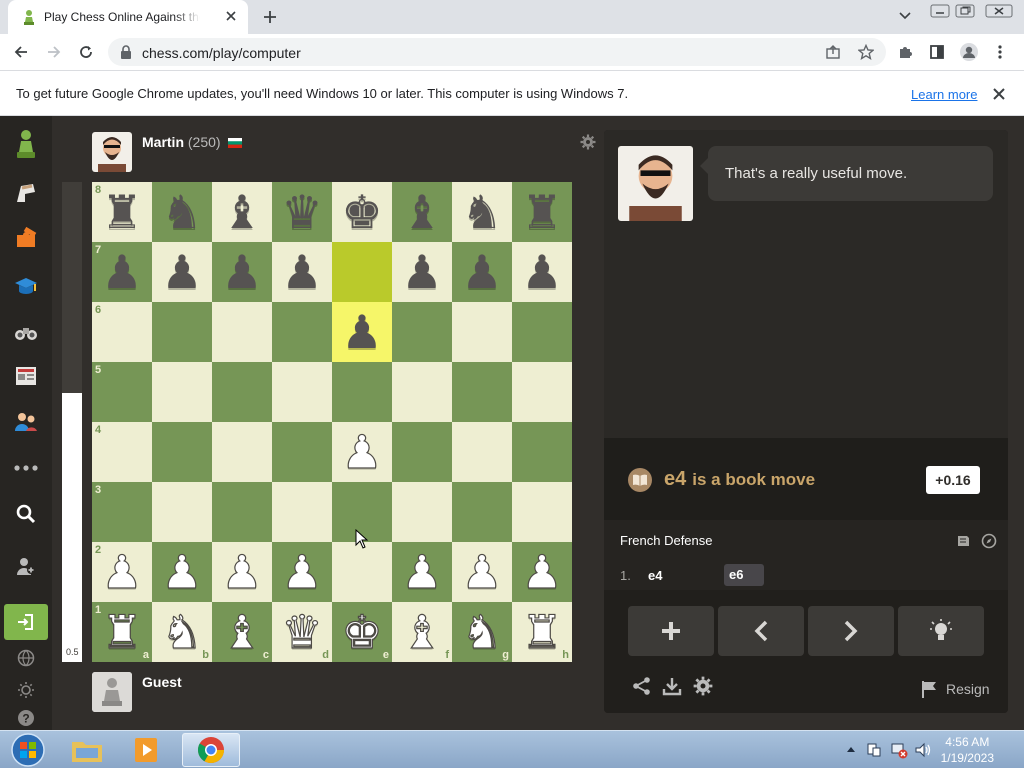 This screenshot has width=1024, height=768. I want to click on square-f8: ♝, so click(422, 212).